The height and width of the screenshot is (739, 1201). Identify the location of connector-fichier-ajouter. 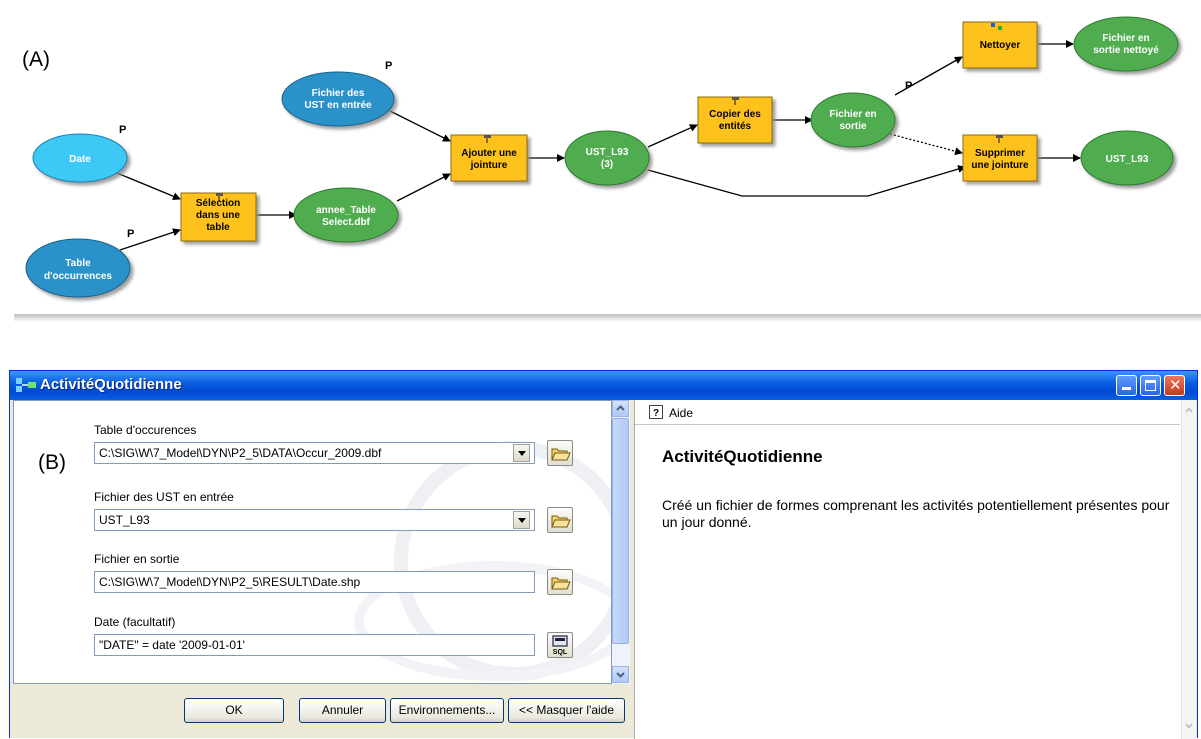
(420, 126).